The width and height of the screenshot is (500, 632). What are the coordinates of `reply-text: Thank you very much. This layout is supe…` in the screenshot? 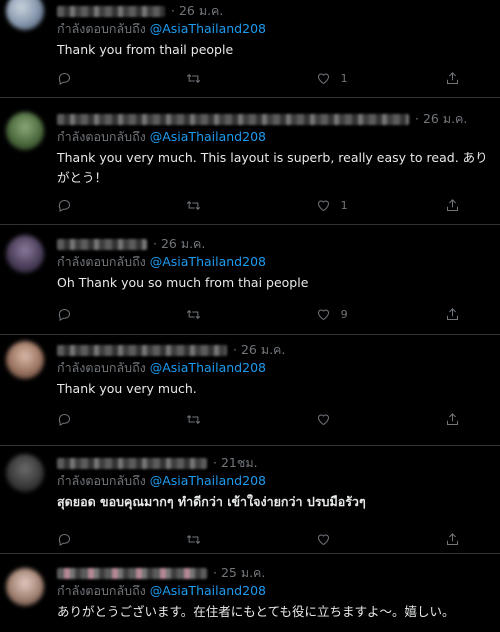 It's located at (272, 167).